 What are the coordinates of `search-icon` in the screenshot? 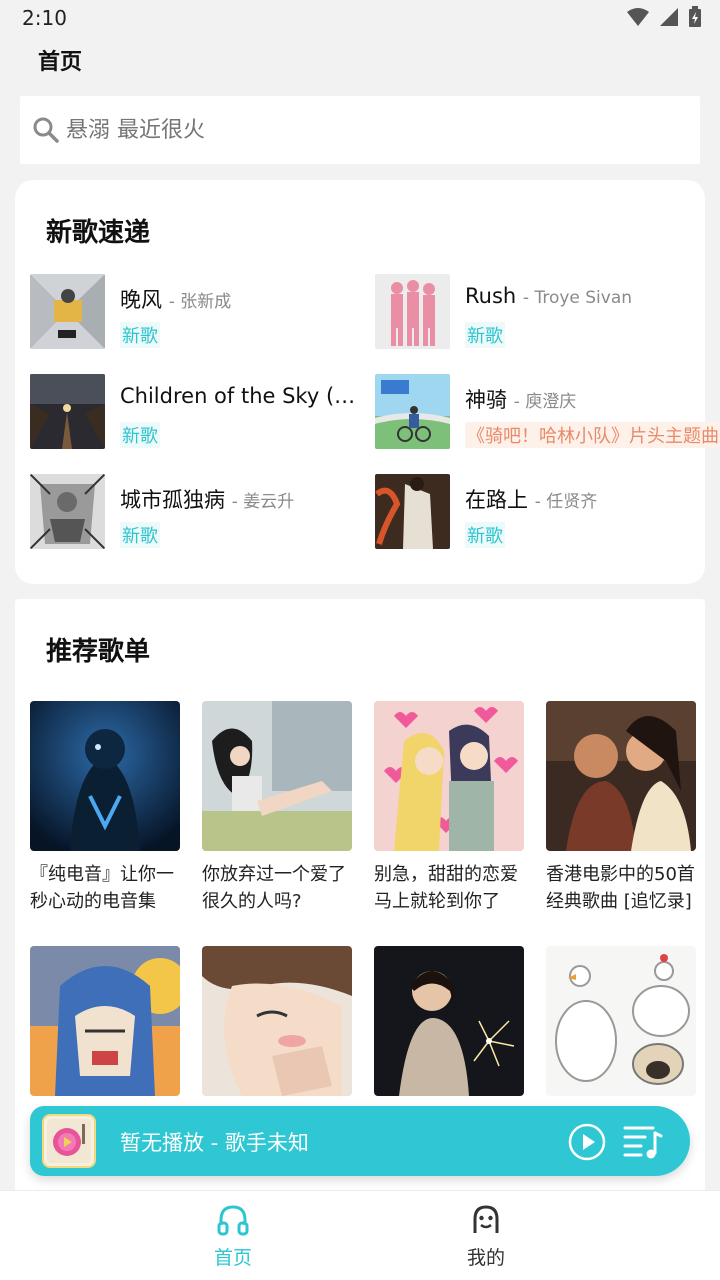 It's located at (46, 130).